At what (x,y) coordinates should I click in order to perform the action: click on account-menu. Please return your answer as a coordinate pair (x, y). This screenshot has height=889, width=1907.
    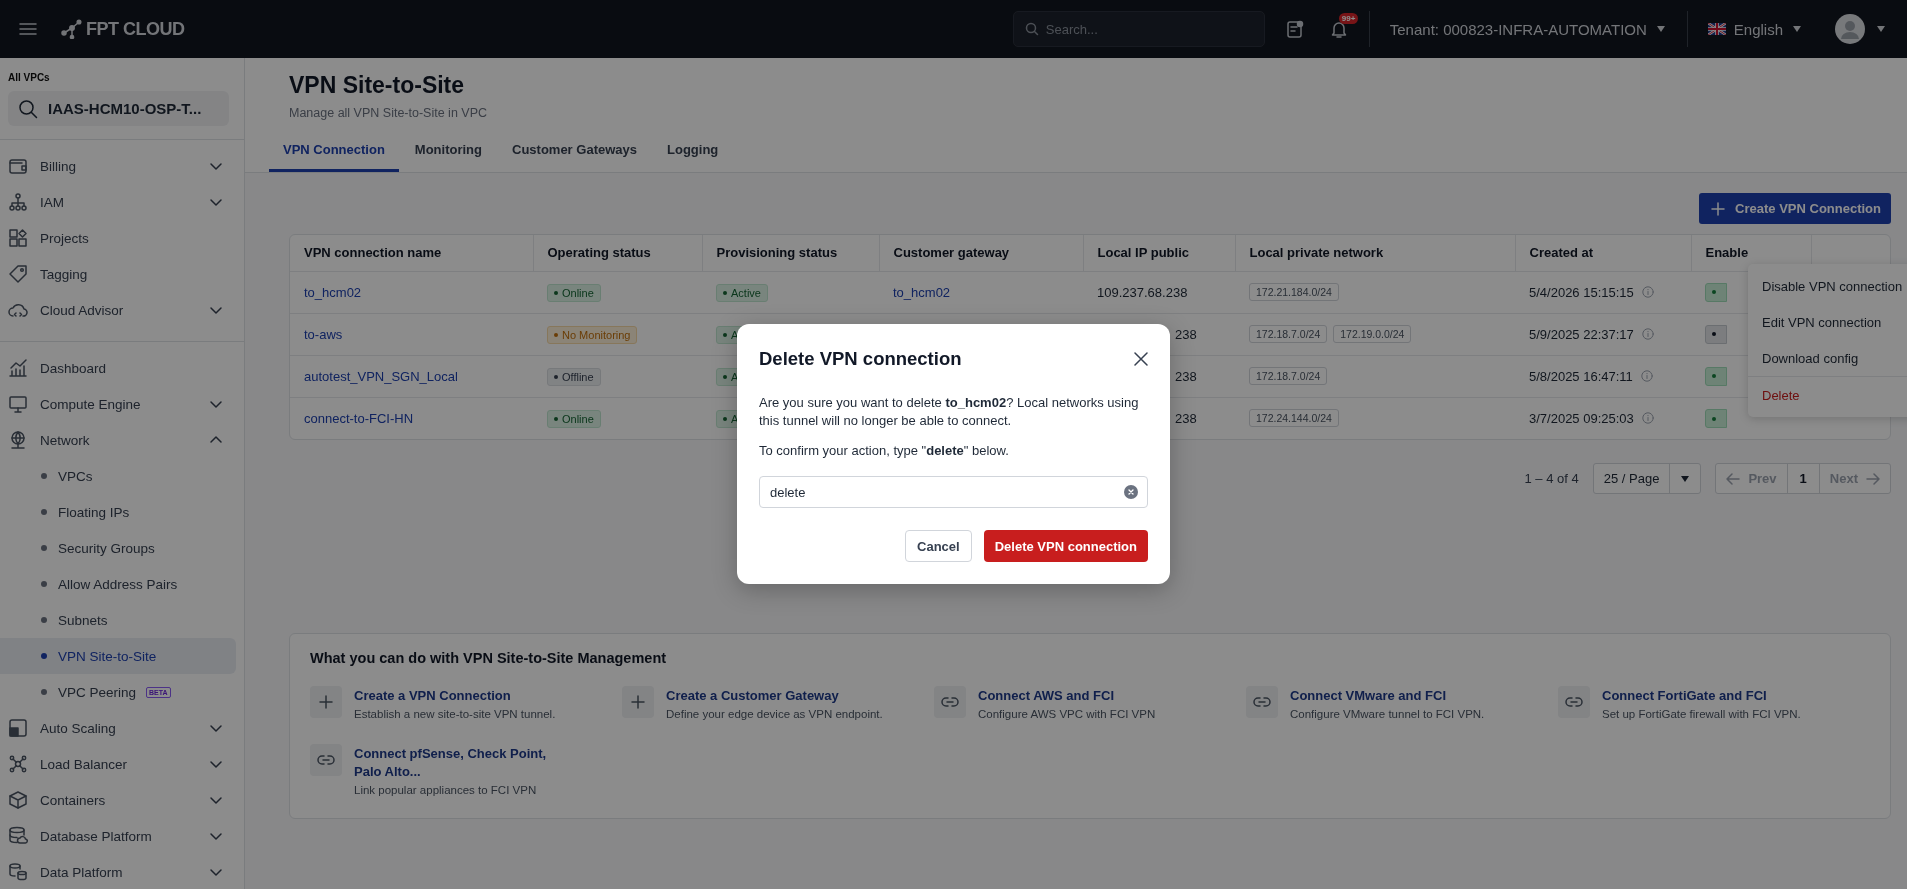
    Looking at the image, I should click on (1861, 29).